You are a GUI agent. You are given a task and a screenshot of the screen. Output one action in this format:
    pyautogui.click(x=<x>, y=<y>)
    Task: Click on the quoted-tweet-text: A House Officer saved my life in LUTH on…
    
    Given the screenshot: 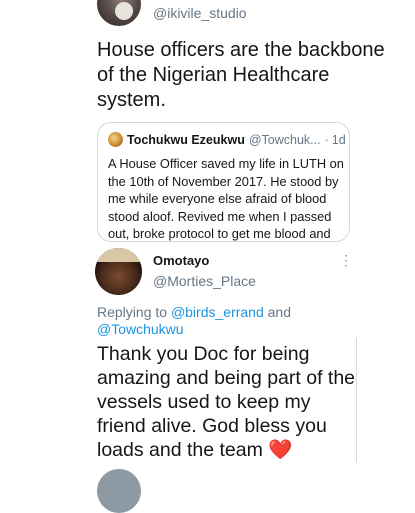 What is the action you would take?
    pyautogui.click(x=226, y=198)
    